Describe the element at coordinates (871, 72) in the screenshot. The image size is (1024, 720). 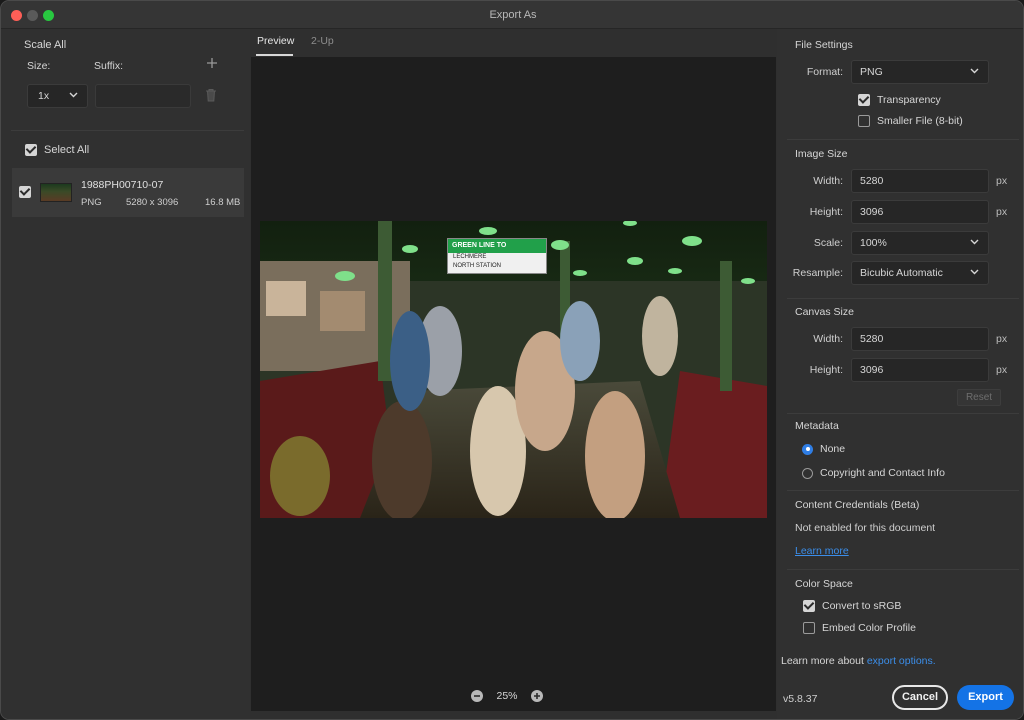
I see `format-value: PNG` at that location.